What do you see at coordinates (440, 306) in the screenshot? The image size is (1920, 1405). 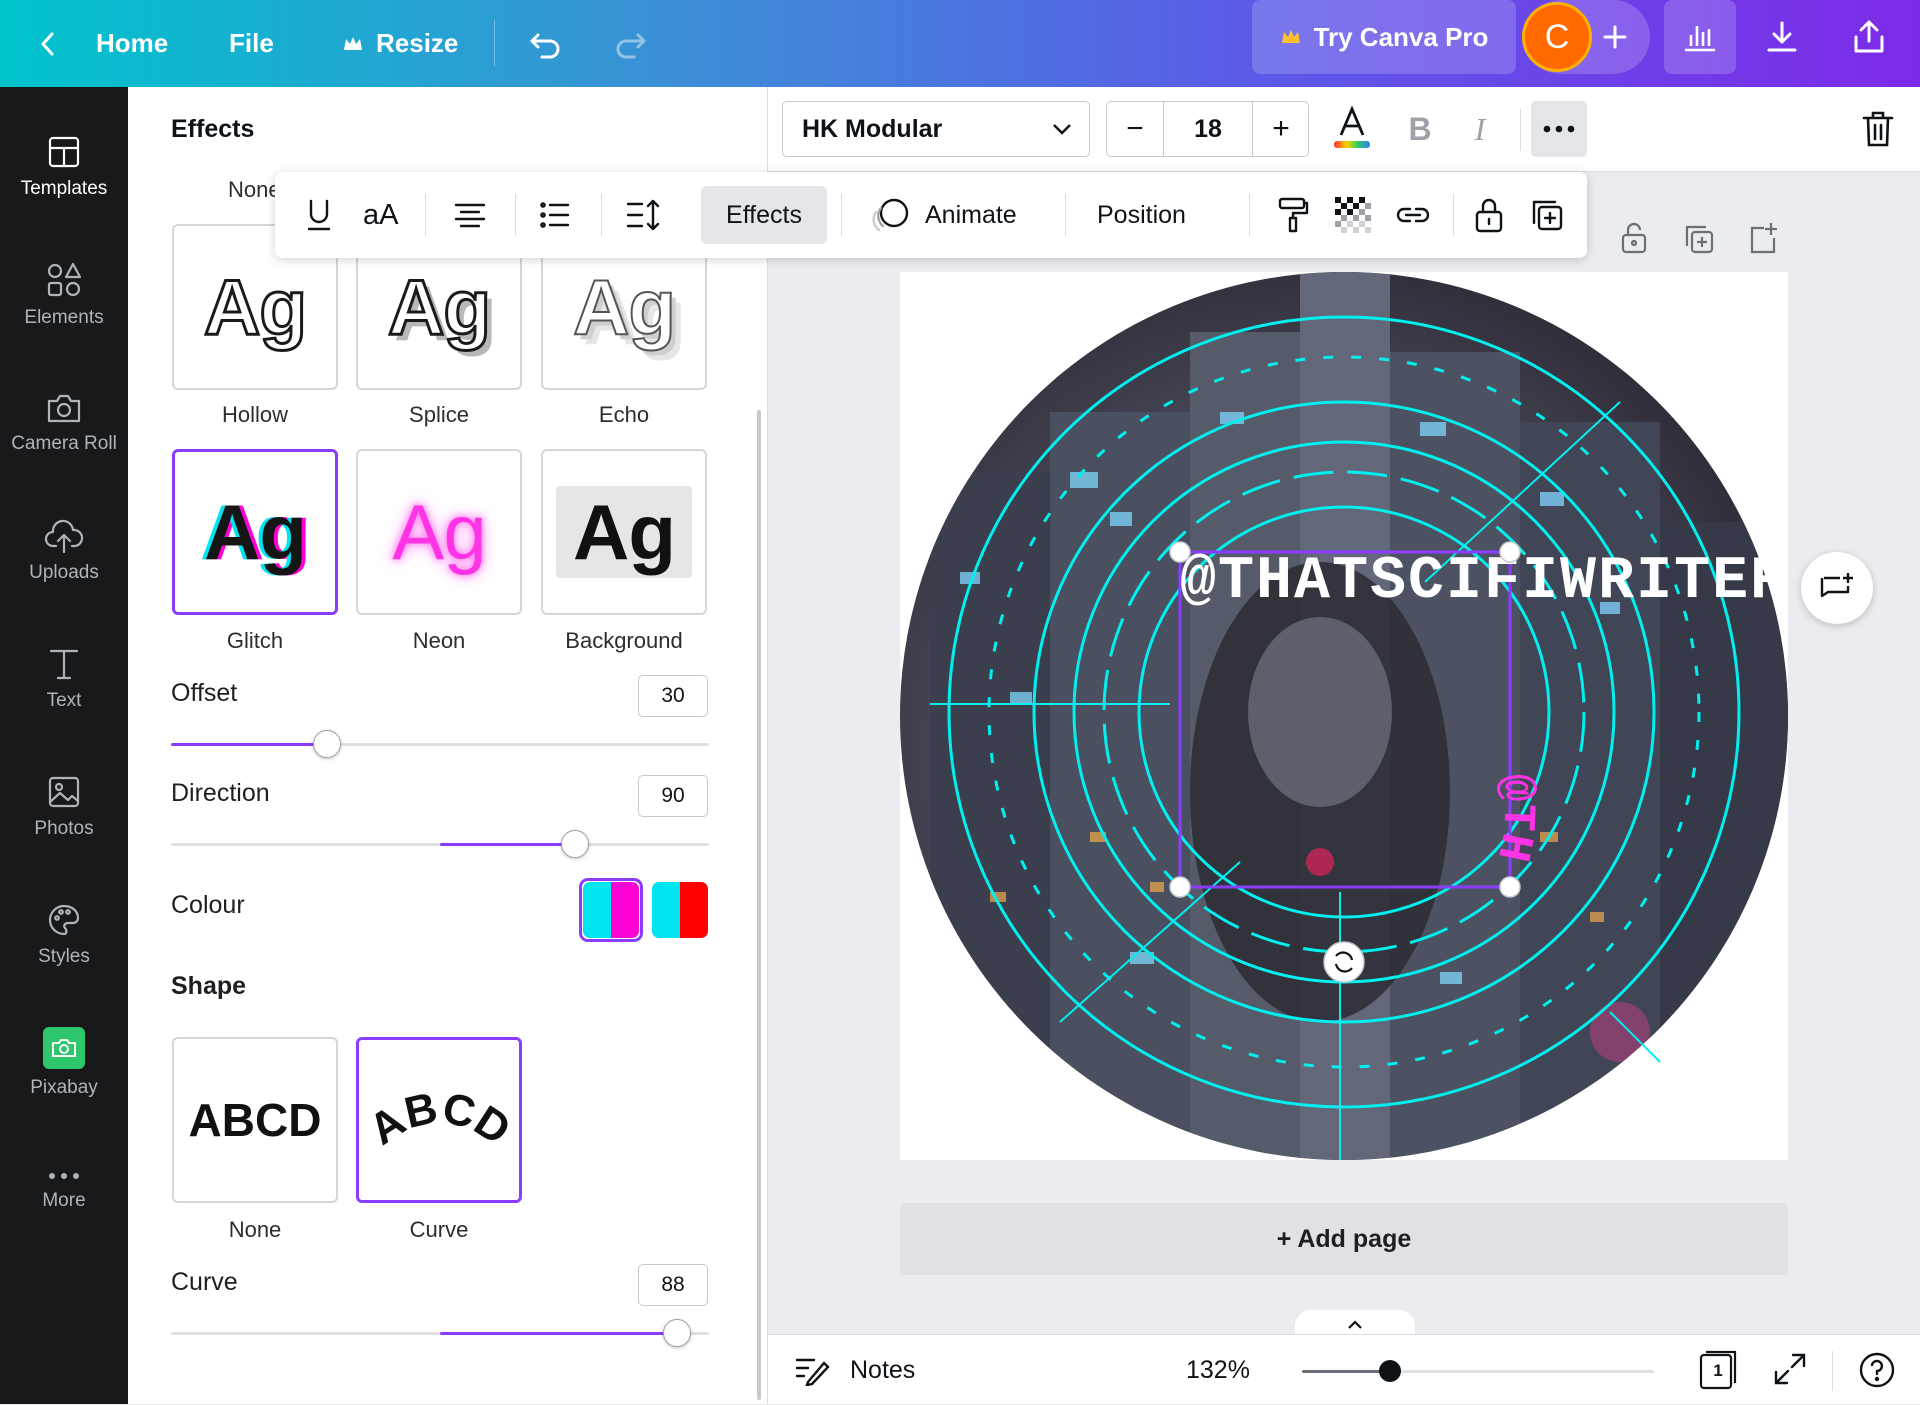 I see `splice-sample: Ag` at bounding box center [440, 306].